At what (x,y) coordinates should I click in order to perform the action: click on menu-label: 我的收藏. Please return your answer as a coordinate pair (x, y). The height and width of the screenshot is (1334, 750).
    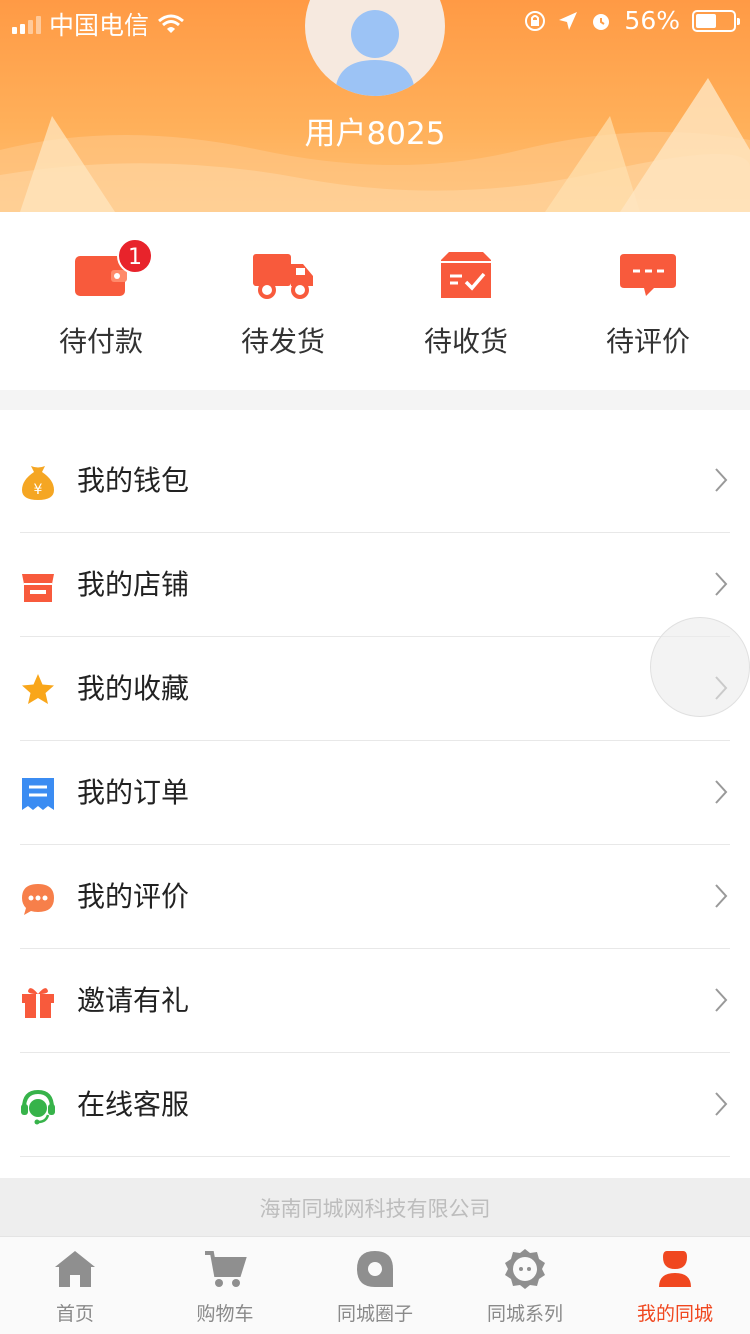
    Looking at the image, I should click on (133, 688).